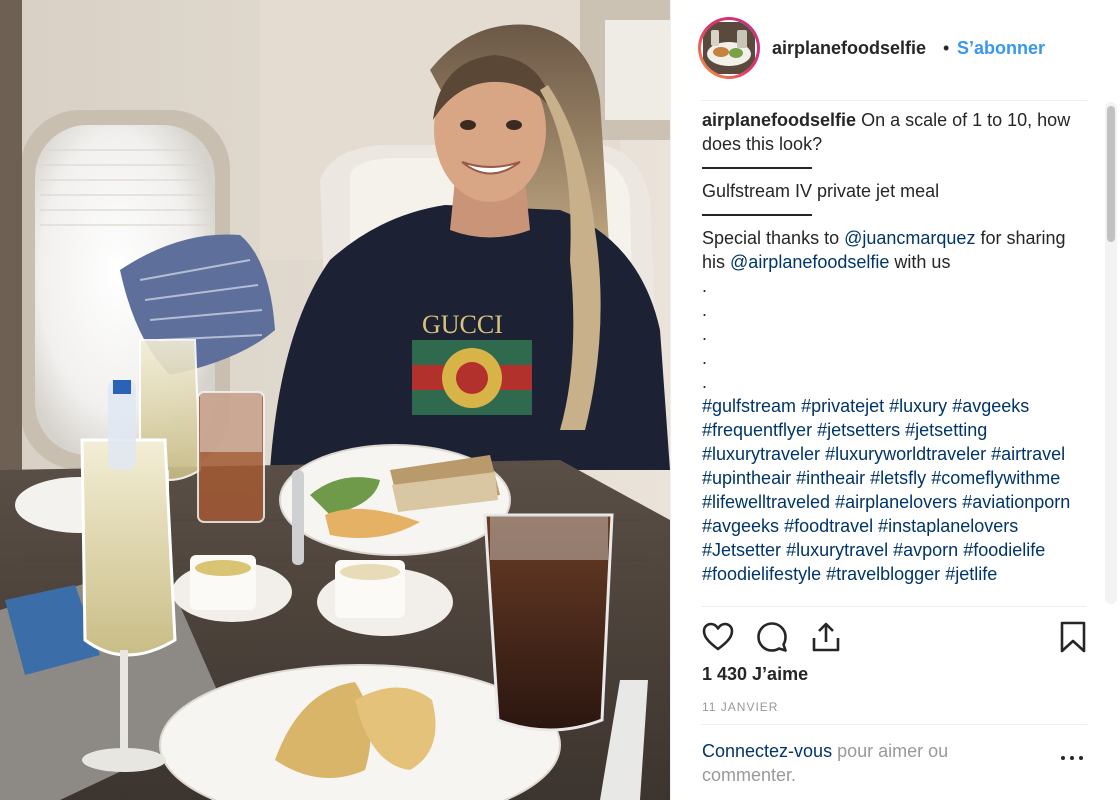  What do you see at coordinates (894, 100) in the screenshot?
I see `header-divider` at bounding box center [894, 100].